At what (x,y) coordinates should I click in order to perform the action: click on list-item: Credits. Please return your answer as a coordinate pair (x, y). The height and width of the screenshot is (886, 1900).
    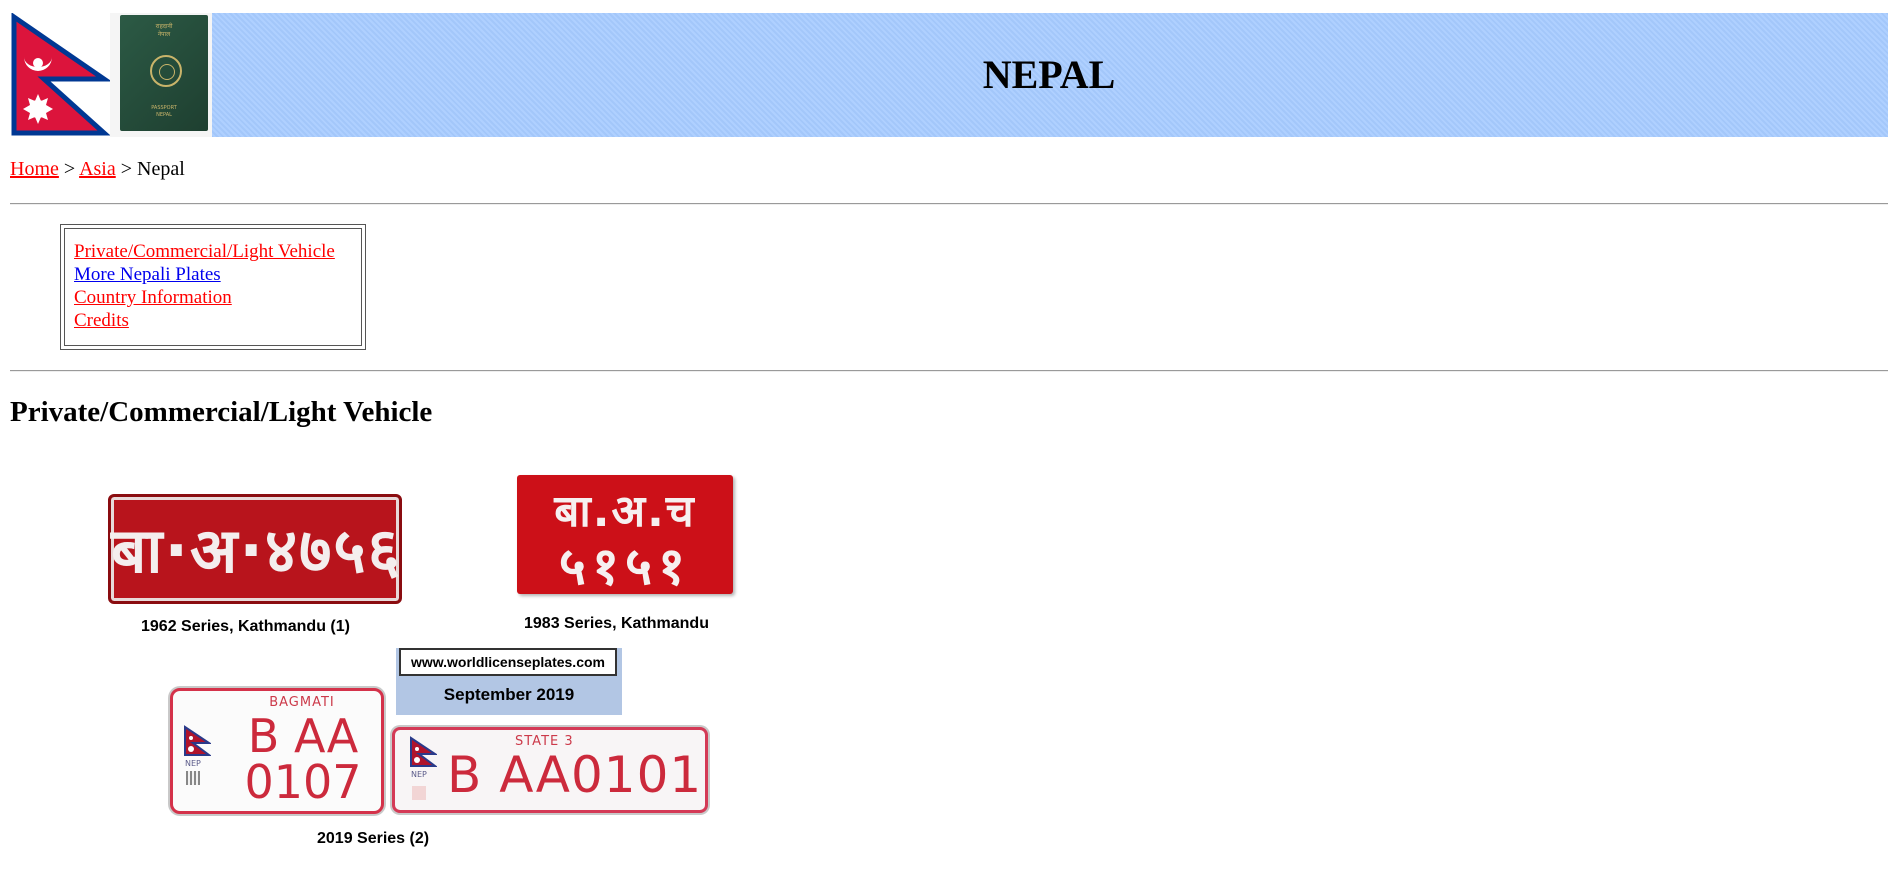
    Looking at the image, I should click on (204, 320).